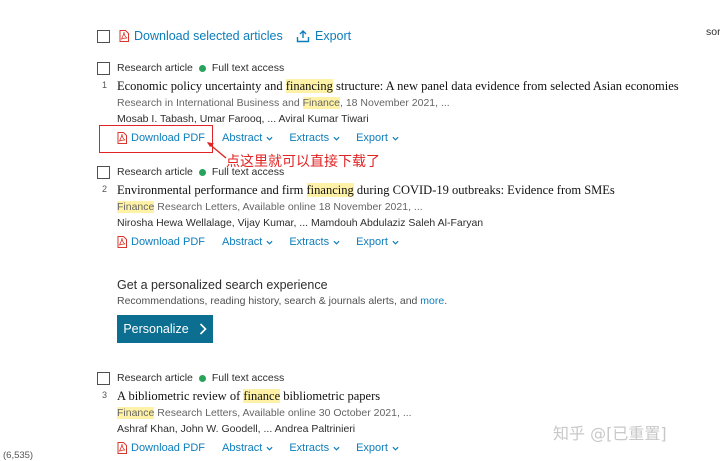  What do you see at coordinates (103, 68) in the screenshot?
I see `article-1-checkbox` at bounding box center [103, 68].